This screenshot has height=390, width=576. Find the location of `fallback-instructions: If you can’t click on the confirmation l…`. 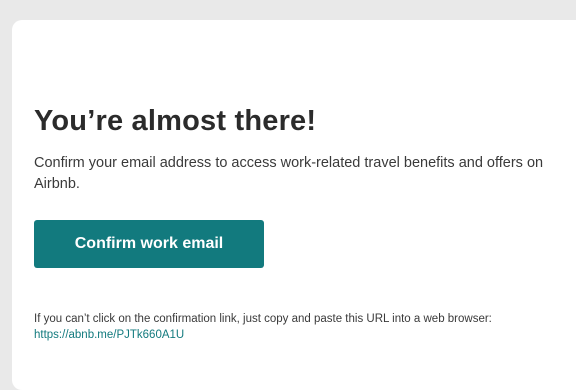

fallback-instructions: If you can’t click on the confirmation l… is located at coordinates (274, 327).